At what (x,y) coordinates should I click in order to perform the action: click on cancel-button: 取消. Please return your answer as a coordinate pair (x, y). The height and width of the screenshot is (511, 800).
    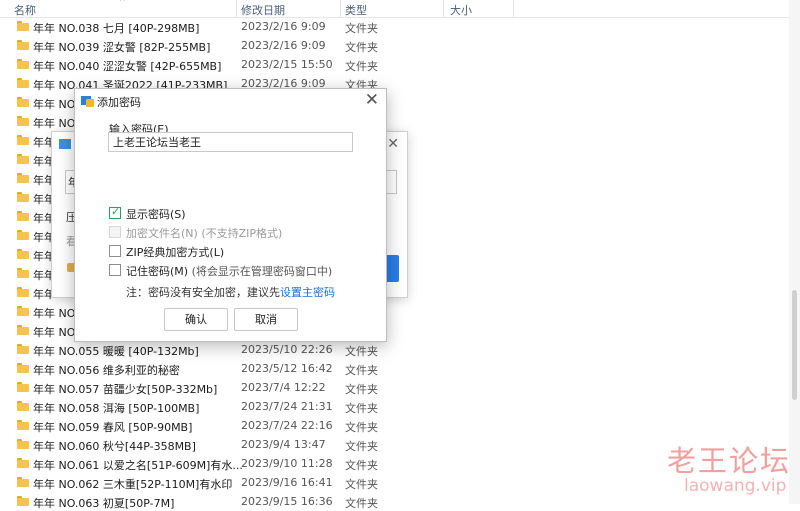
    Looking at the image, I should click on (266, 319).